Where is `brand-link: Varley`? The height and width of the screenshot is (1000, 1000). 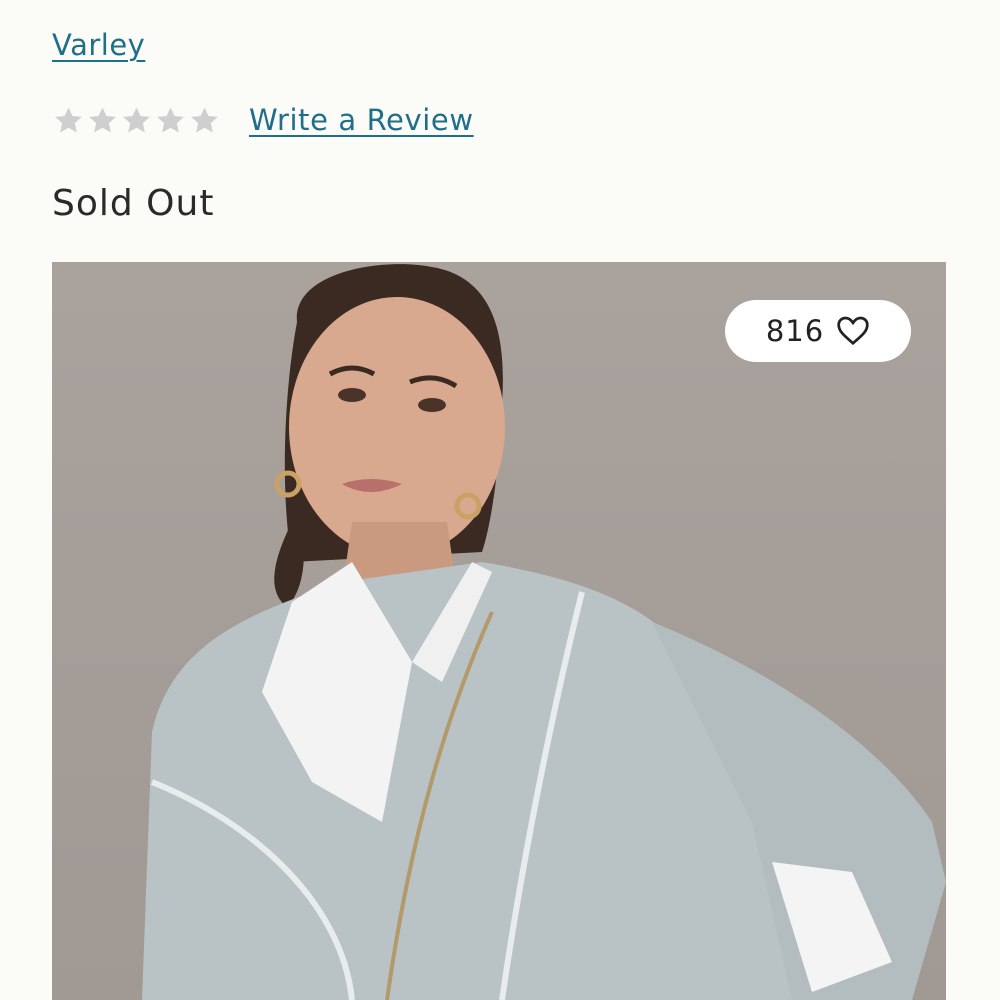 brand-link: Varley is located at coordinates (98, 45).